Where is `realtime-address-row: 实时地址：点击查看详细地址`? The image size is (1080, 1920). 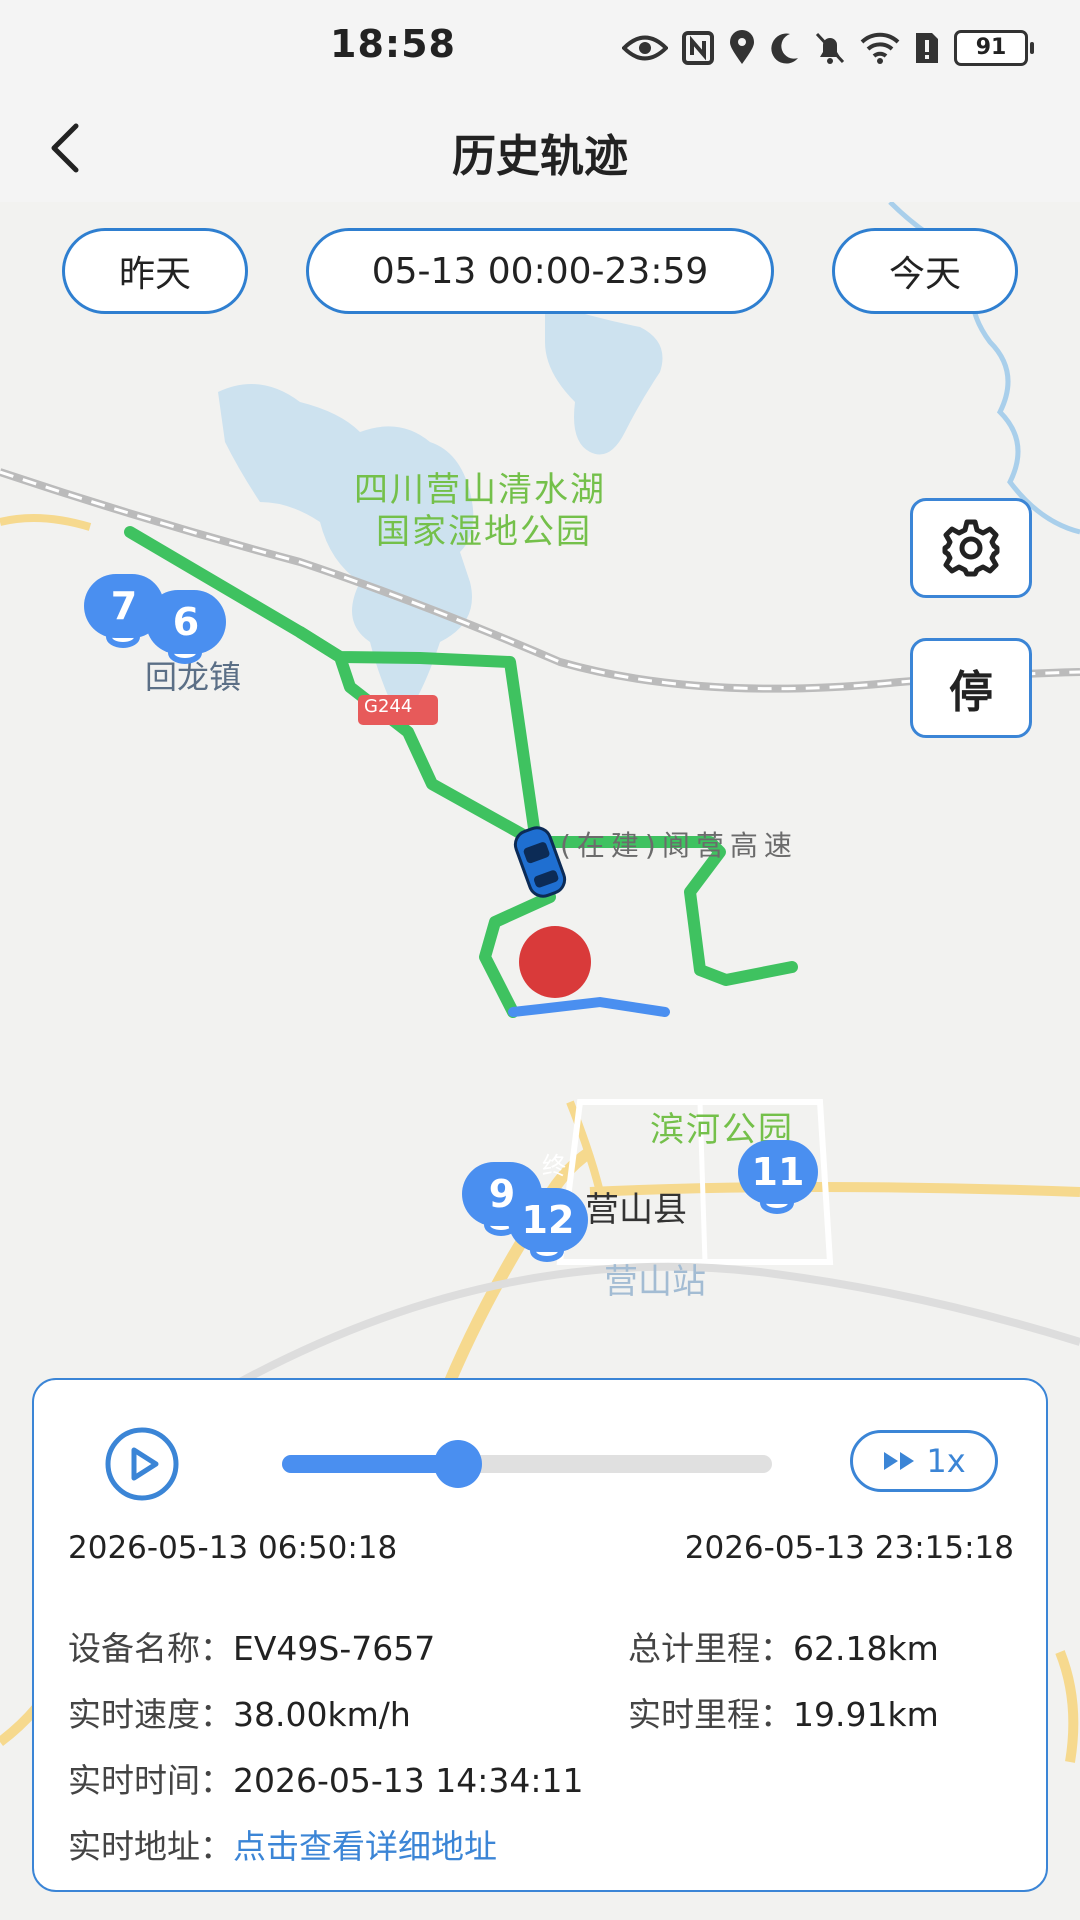
realtime-address-row: 实时地址：点击查看详细地址 is located at coordinates (282, 1844).